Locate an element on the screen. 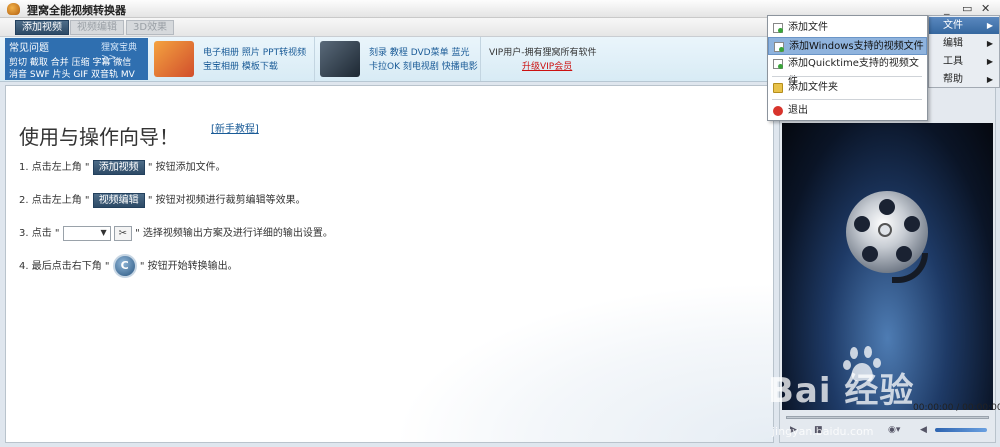 The width and height of the screenshot is (1000, 447). menu-item-label: 添加Windows支持的视频文件 is located at coordinates (856, 46).